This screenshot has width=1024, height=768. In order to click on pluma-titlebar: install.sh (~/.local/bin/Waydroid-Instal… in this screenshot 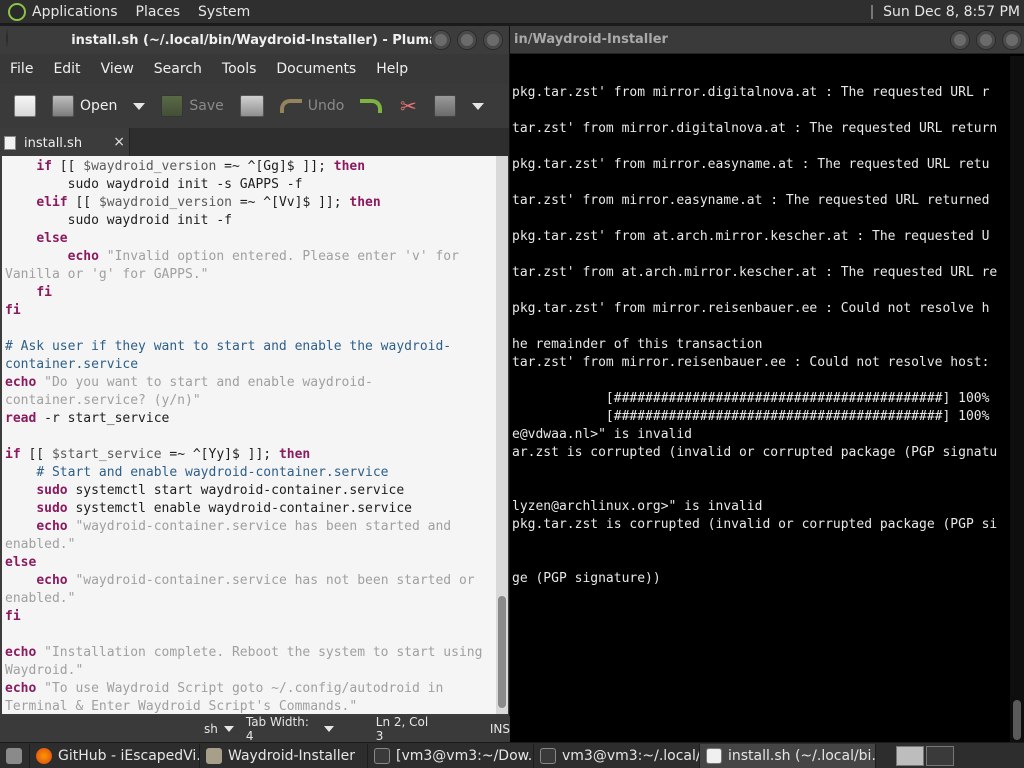, I will do `click(254, 40)`.